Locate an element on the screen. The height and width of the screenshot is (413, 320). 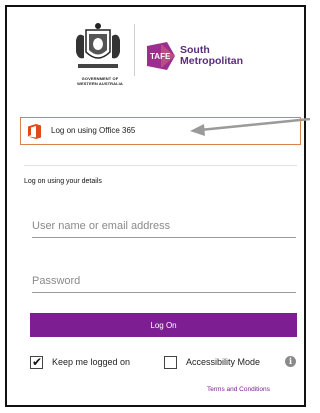
terms-and-conditions-link: Terms and Conditions is located at coordinates (238, 389).